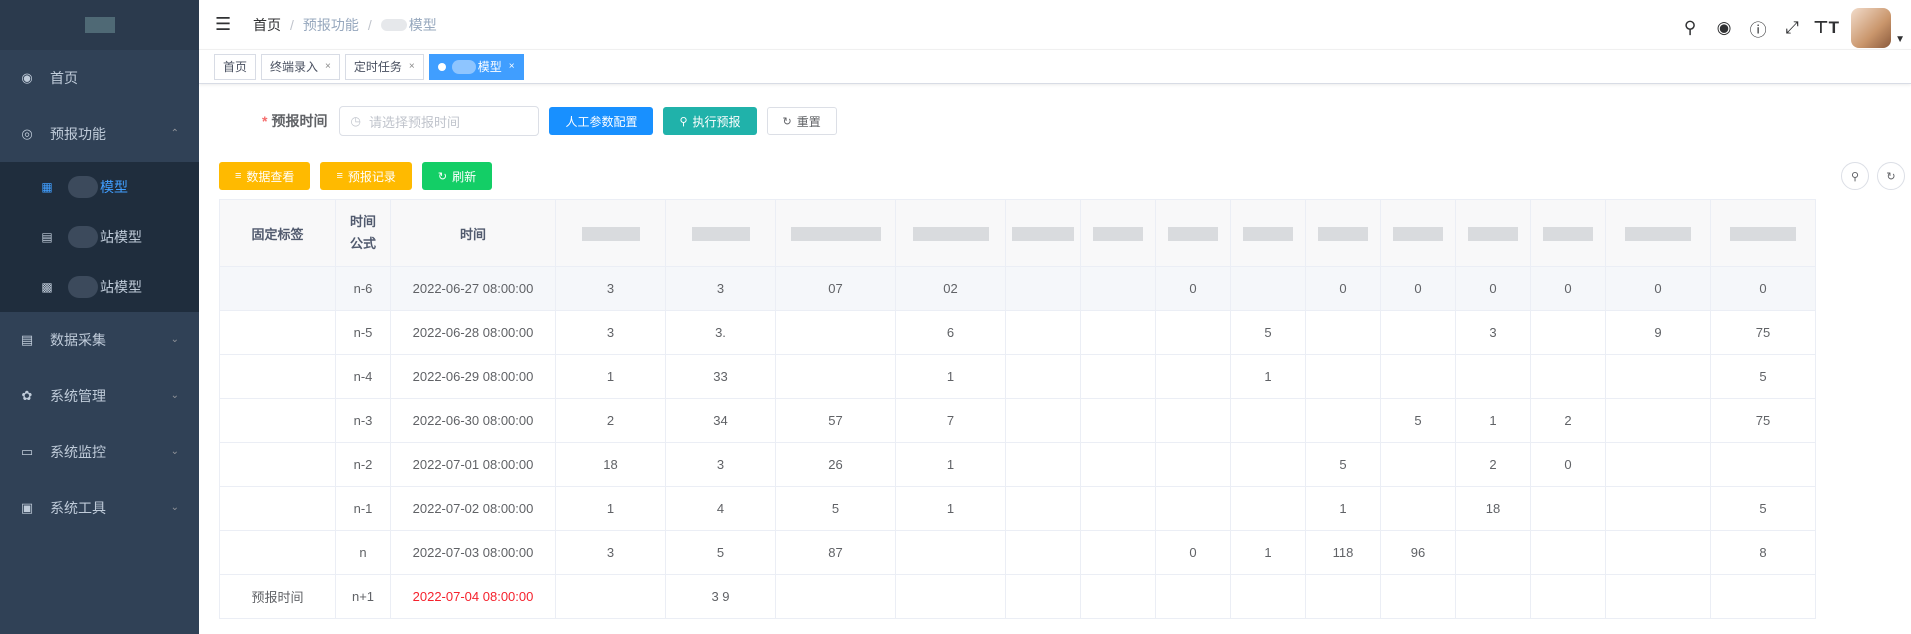 Image resolution: width=1911 pixels, height=634 pixels. I want to click on breadcrumb-home: 首页, so click(267, 25).